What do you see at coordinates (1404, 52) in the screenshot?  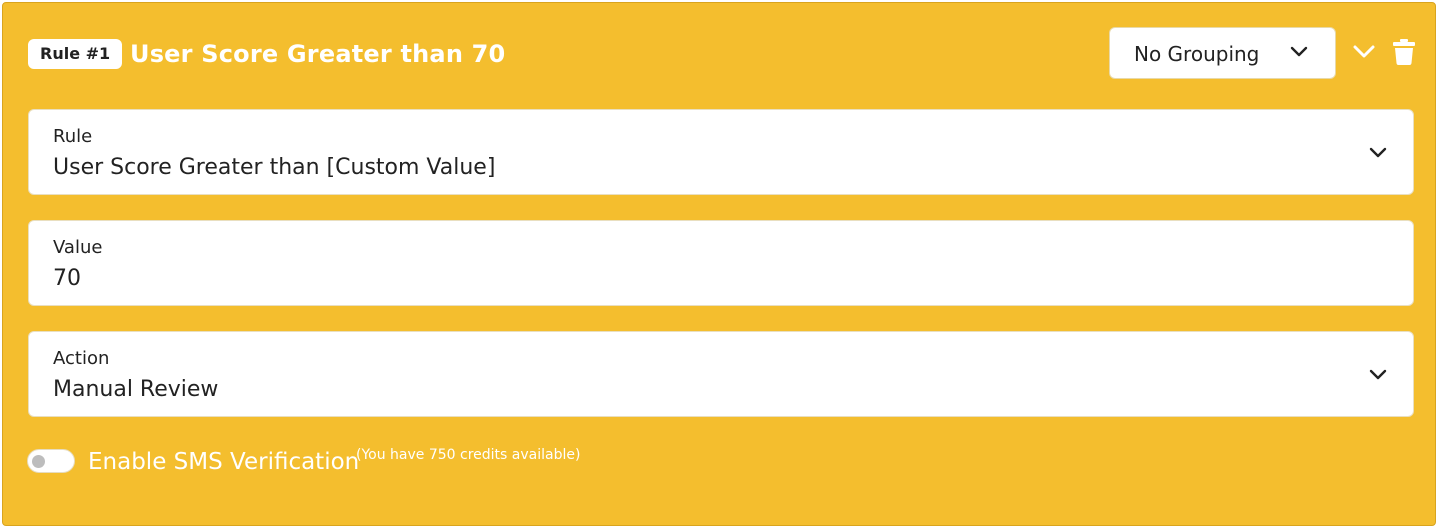 I see `trash-icon` at bounding box center [1404, 52].